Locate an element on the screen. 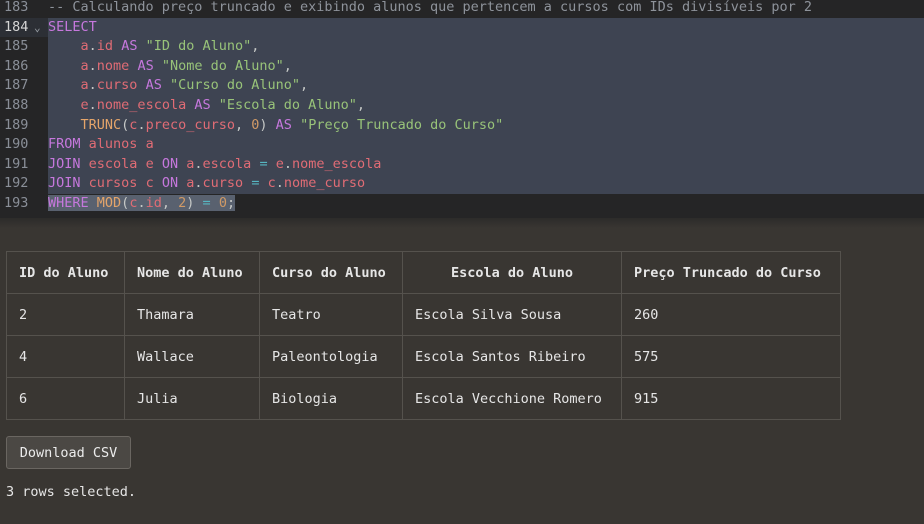  code-token: nome_escola is located at coordinates (337, 163).